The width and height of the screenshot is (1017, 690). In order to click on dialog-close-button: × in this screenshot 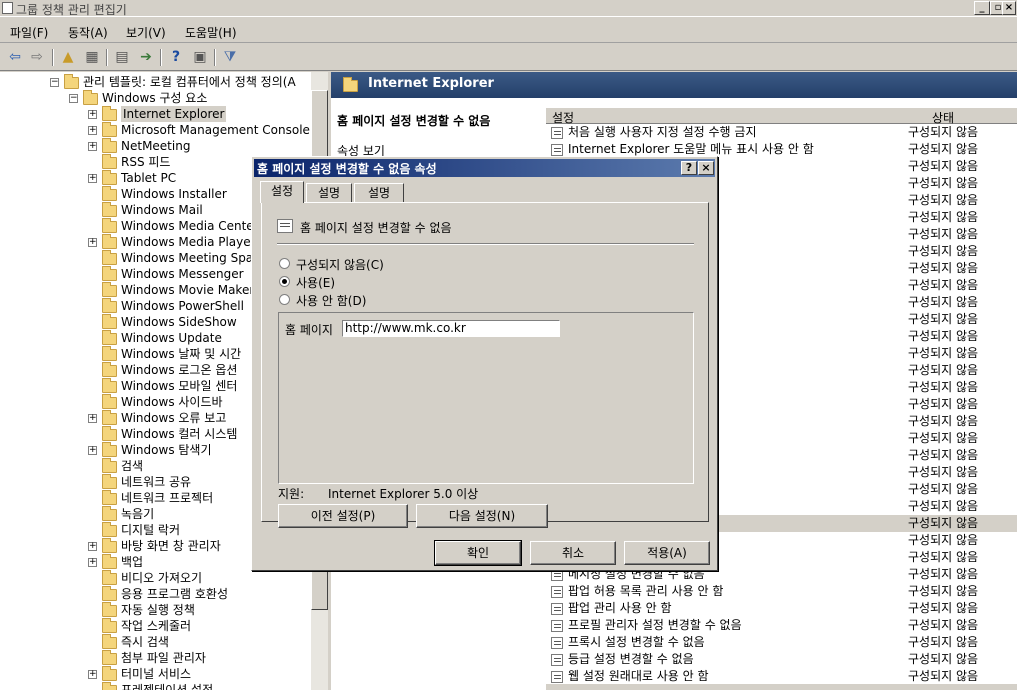, I will do `click(706, 168)`.